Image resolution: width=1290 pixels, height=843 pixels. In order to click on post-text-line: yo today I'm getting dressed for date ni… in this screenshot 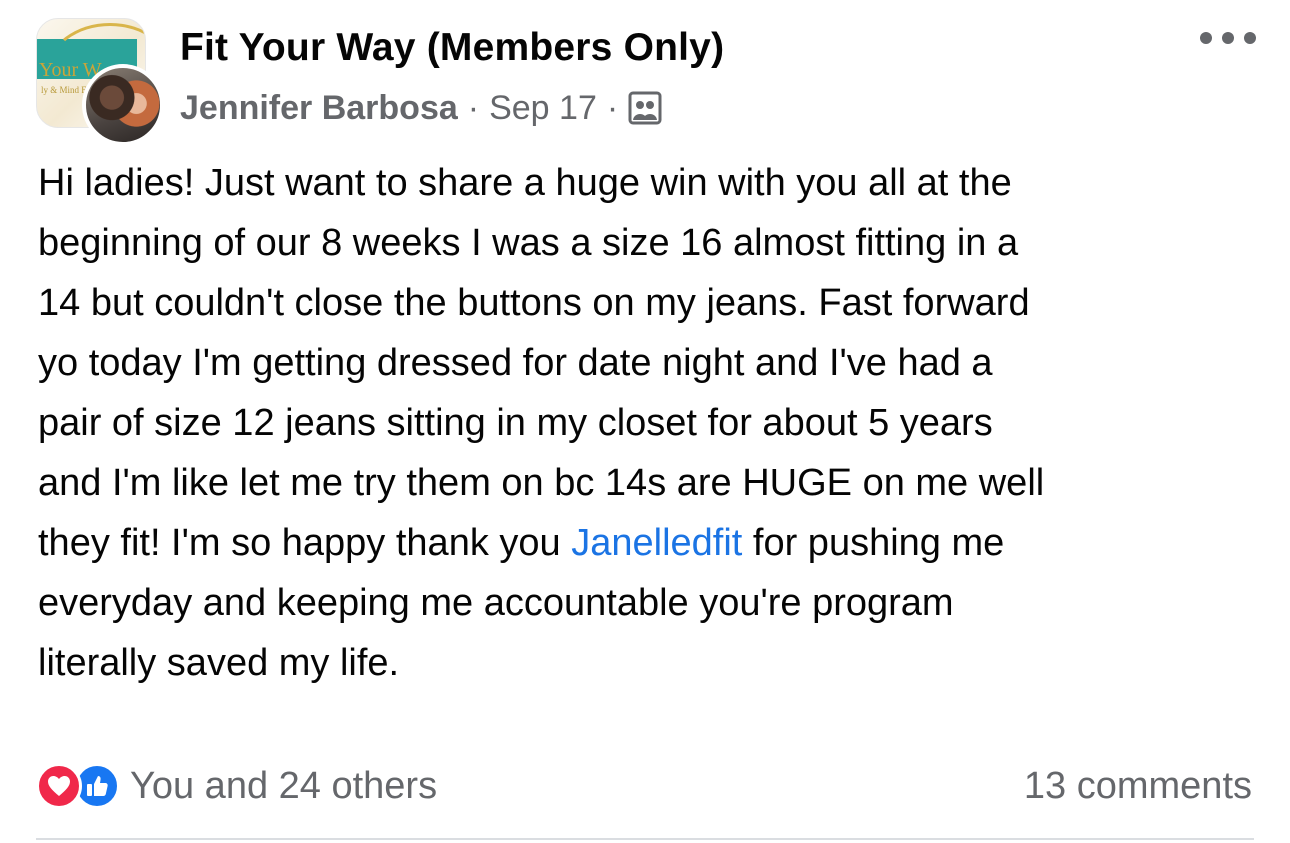, I will do `click(515, 363)`.